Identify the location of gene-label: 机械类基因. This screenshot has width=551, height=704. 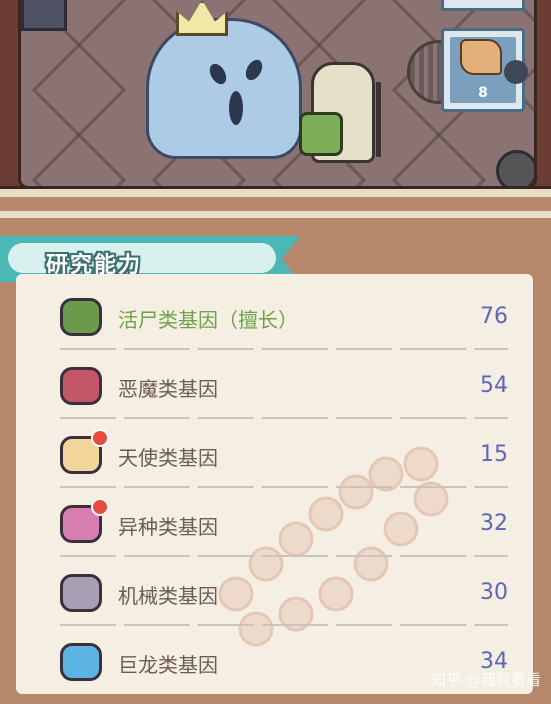
(168, 596).